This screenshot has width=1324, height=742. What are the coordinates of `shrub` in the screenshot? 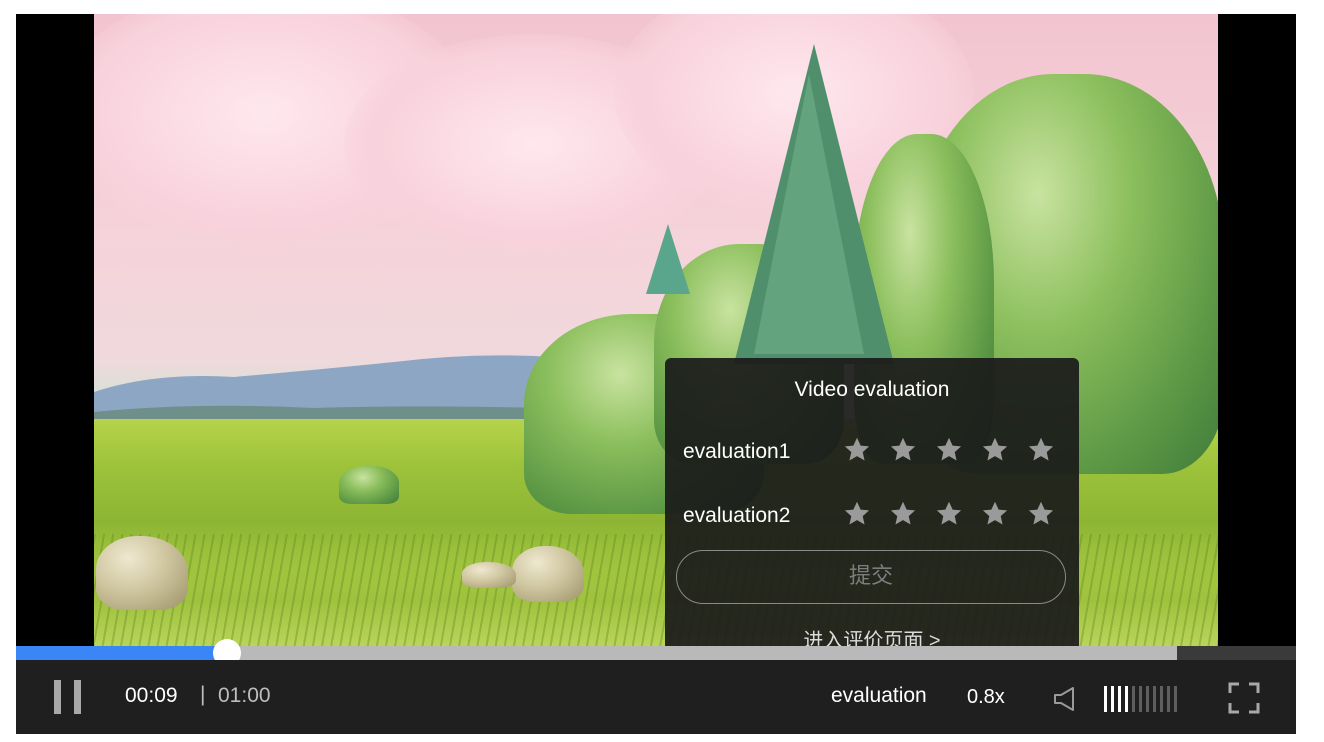 It's located at (369, 485).